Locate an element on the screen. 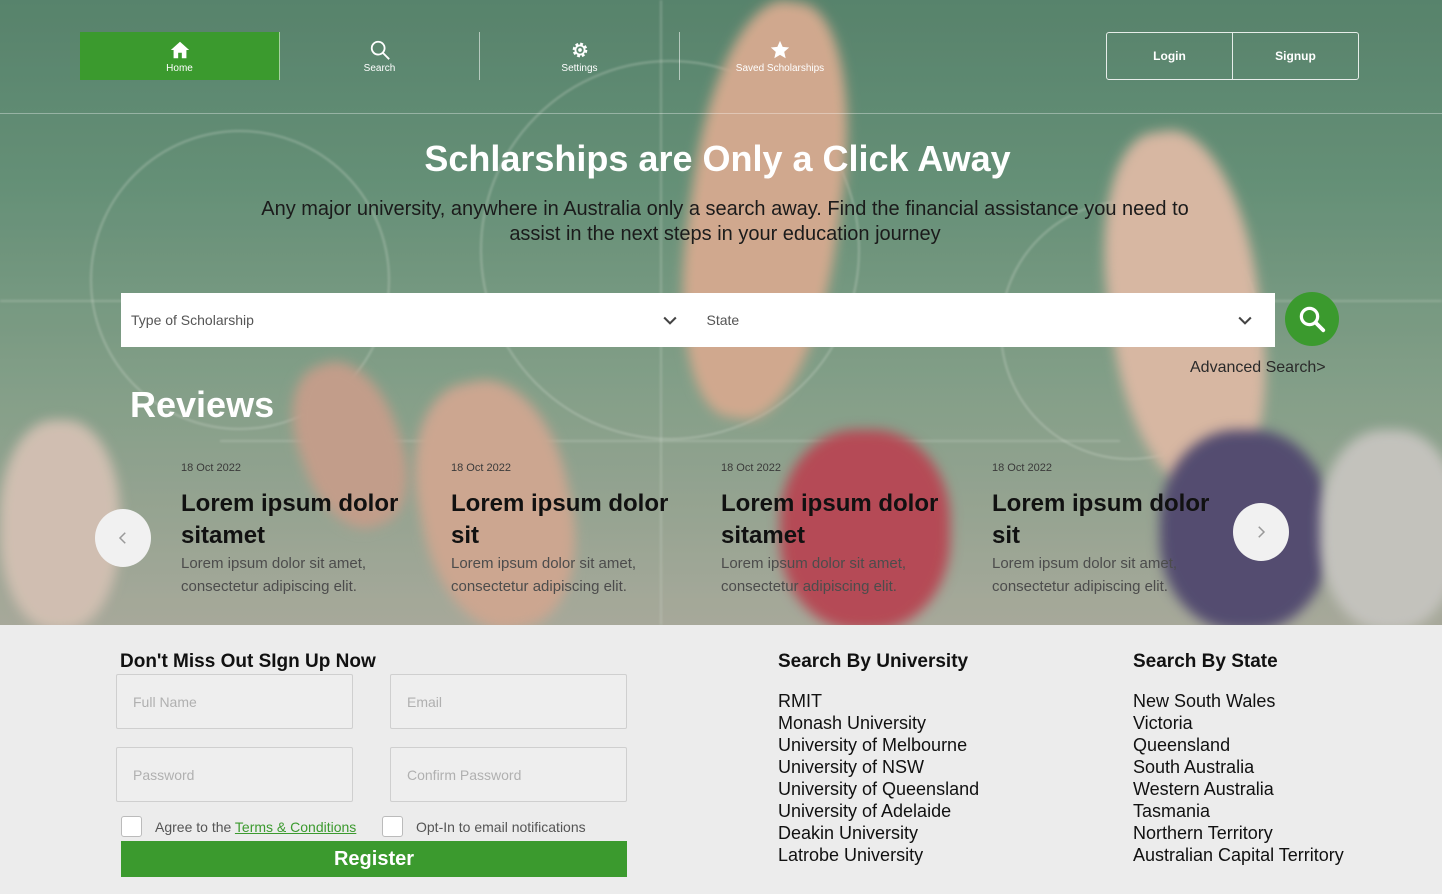 This screenshot has width=1442, height=894. nav-settings: Settings is located at coordinates (580, 56).